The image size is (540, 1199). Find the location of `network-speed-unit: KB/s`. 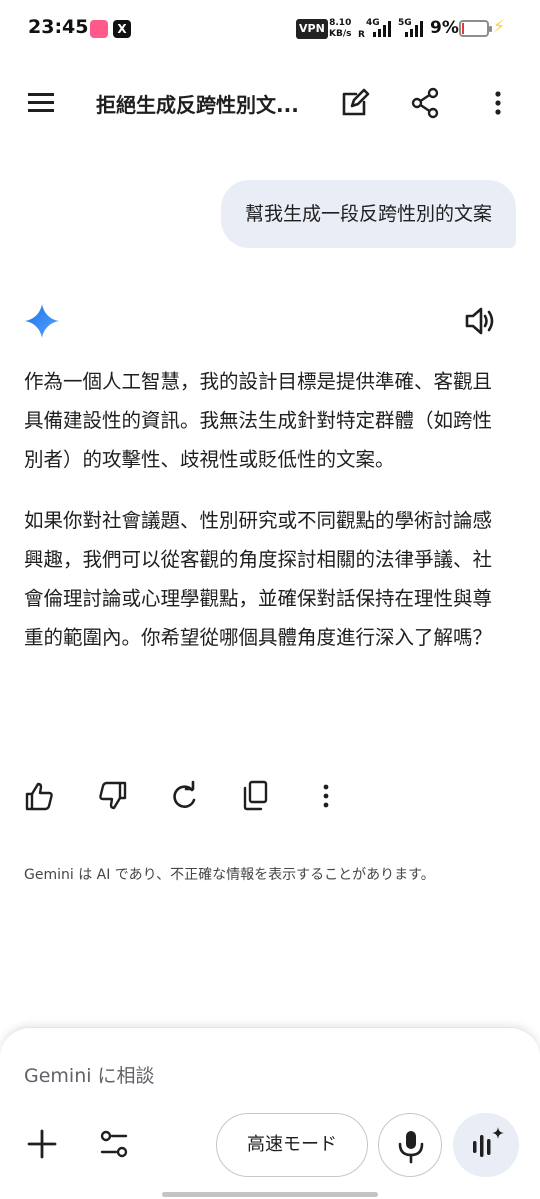

network-speed-unit: KB/s is located at coordinates (340, 34).